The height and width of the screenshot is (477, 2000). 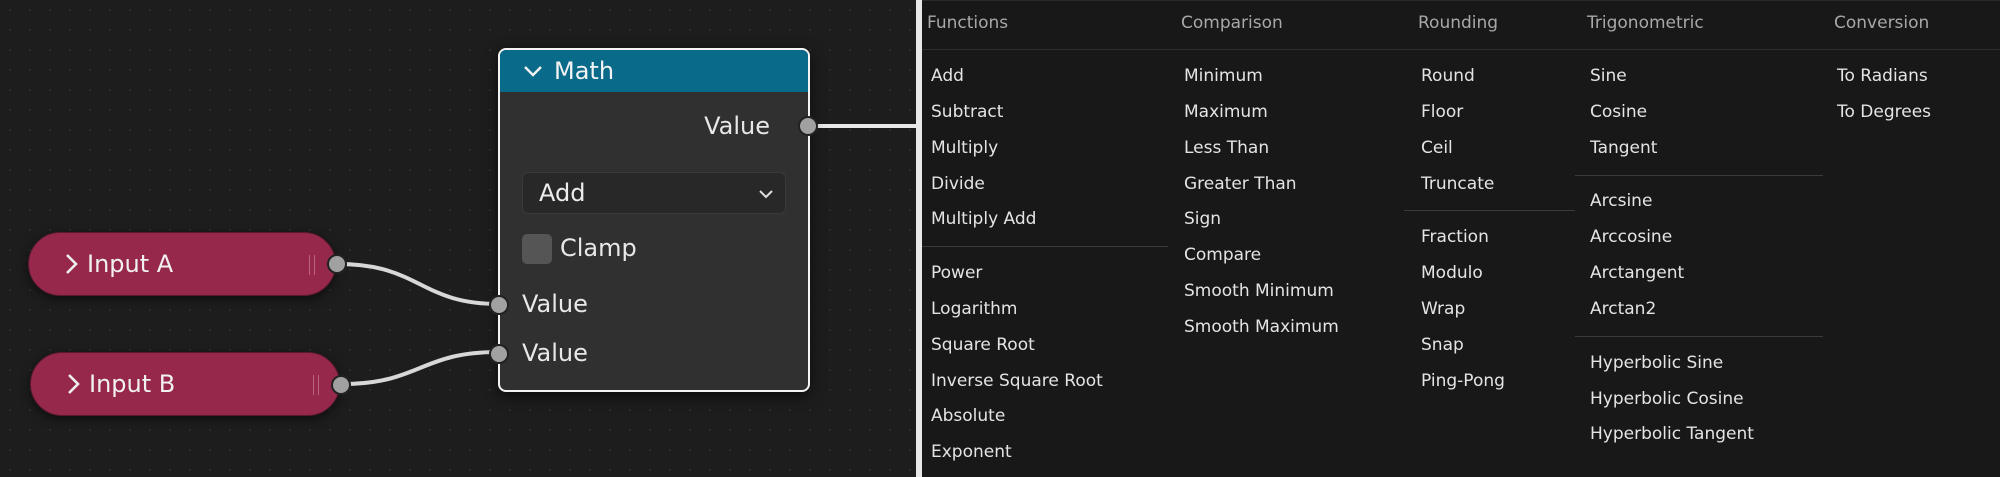 What do you see at coordinates (653, 220) in the screenshot?
I see `math-node: Math Value Add Clamp Value Value` at bounding box center [653, 220].